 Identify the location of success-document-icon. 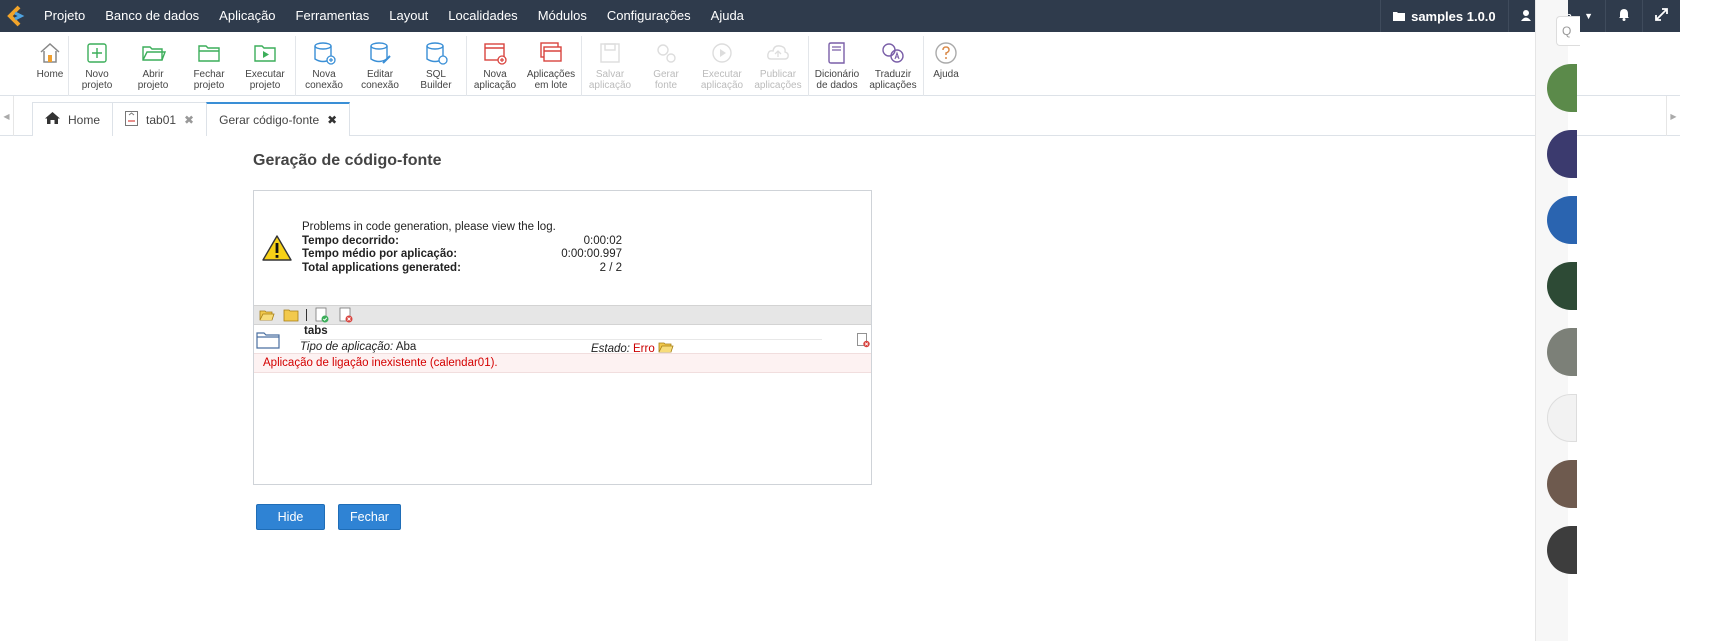
(322, 315).